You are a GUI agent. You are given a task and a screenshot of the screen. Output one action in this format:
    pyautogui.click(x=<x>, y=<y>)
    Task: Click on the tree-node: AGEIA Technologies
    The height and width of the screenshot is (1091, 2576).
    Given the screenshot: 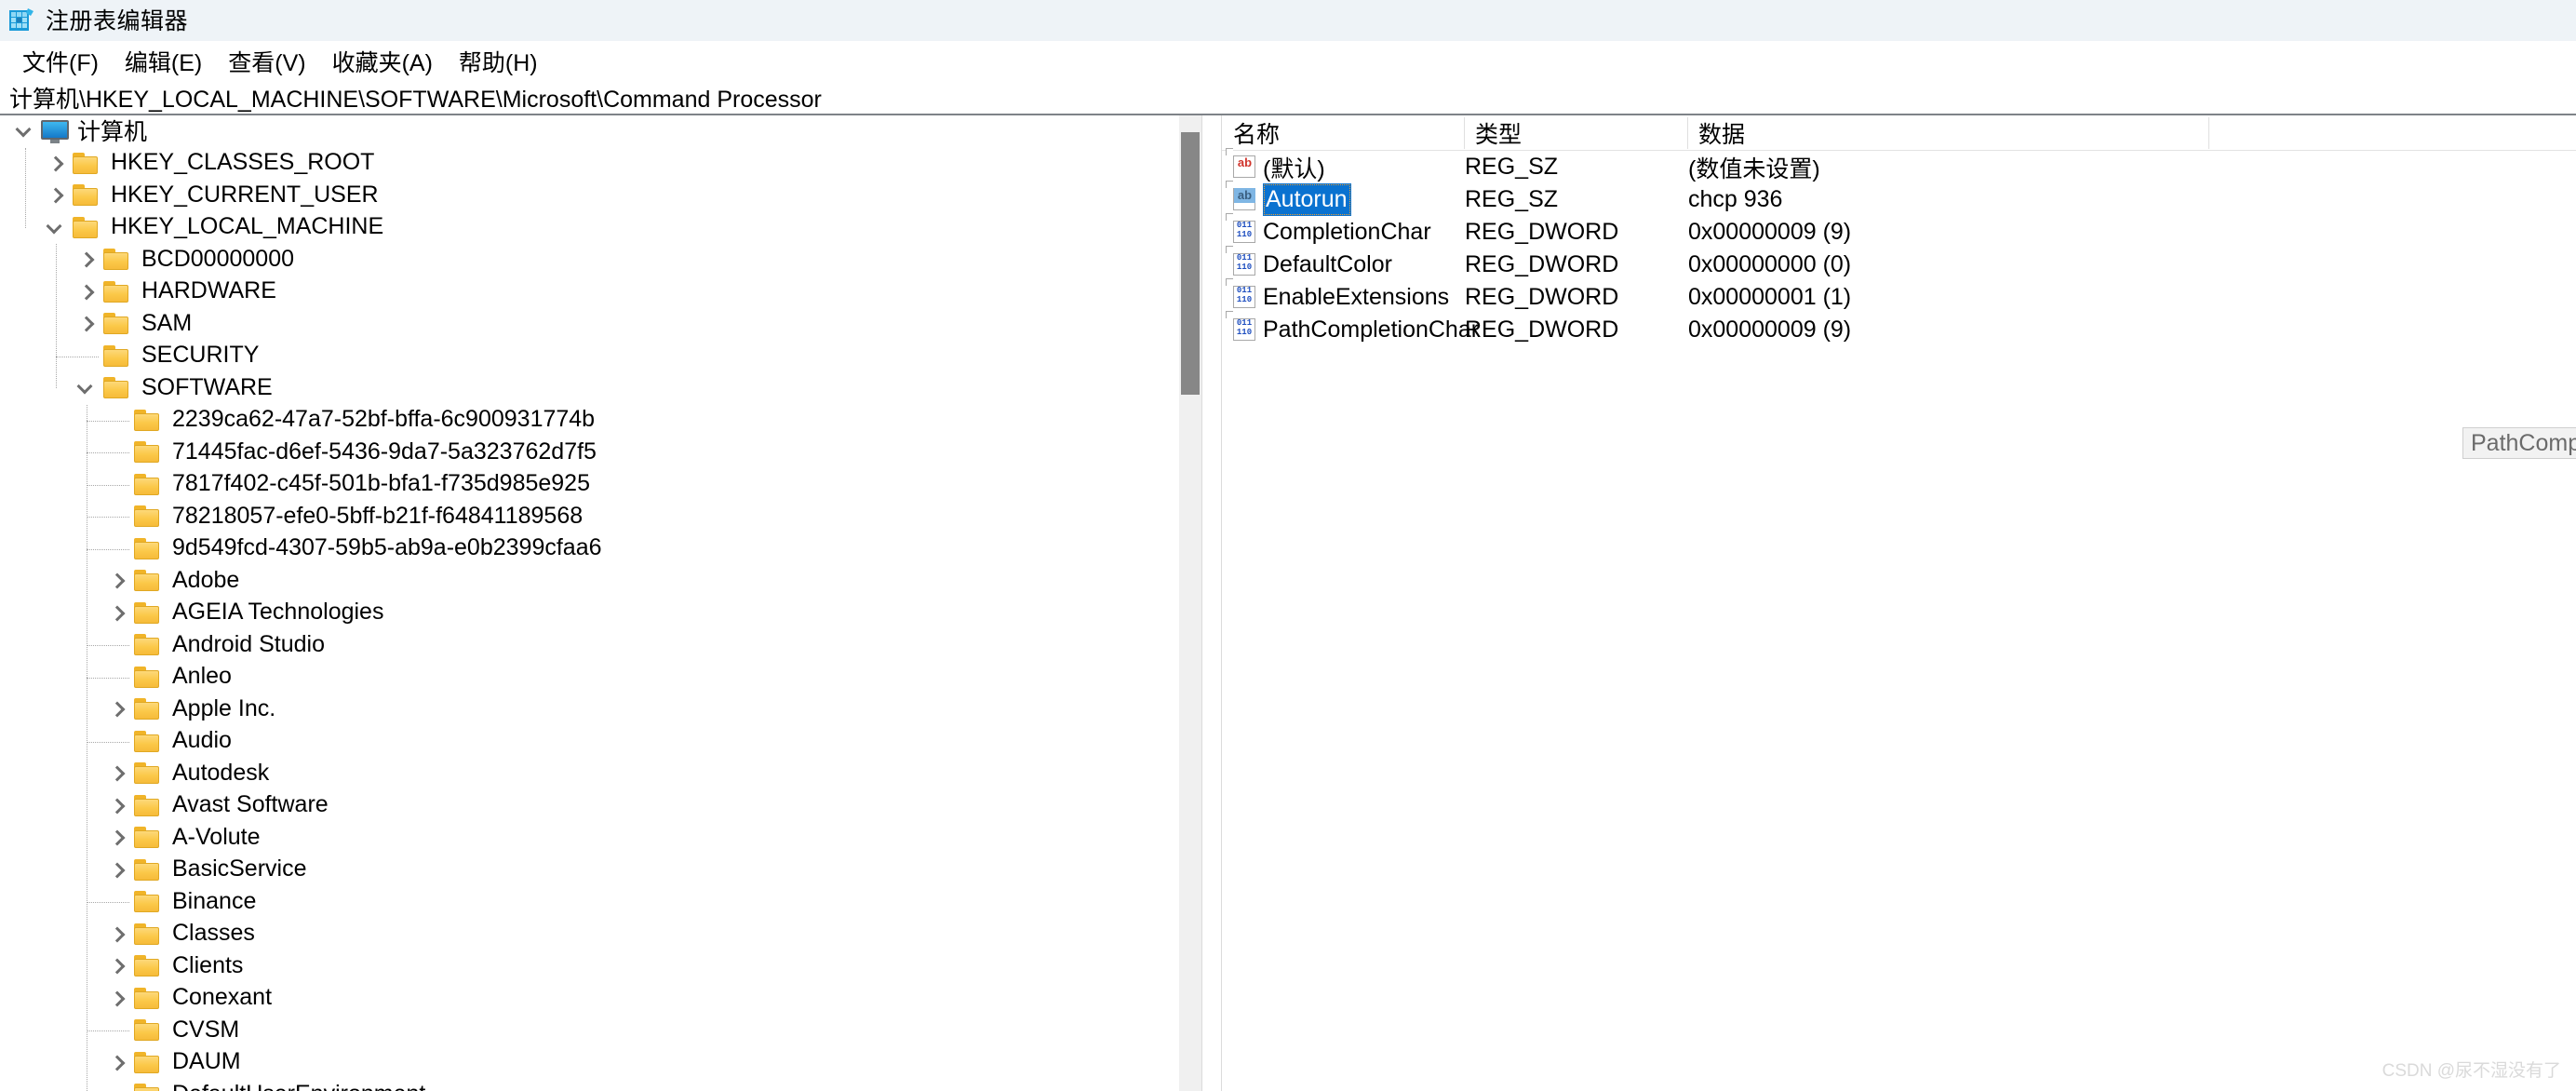 What is the action you would take?
    pyautogui.click(x=600, y=614)
    